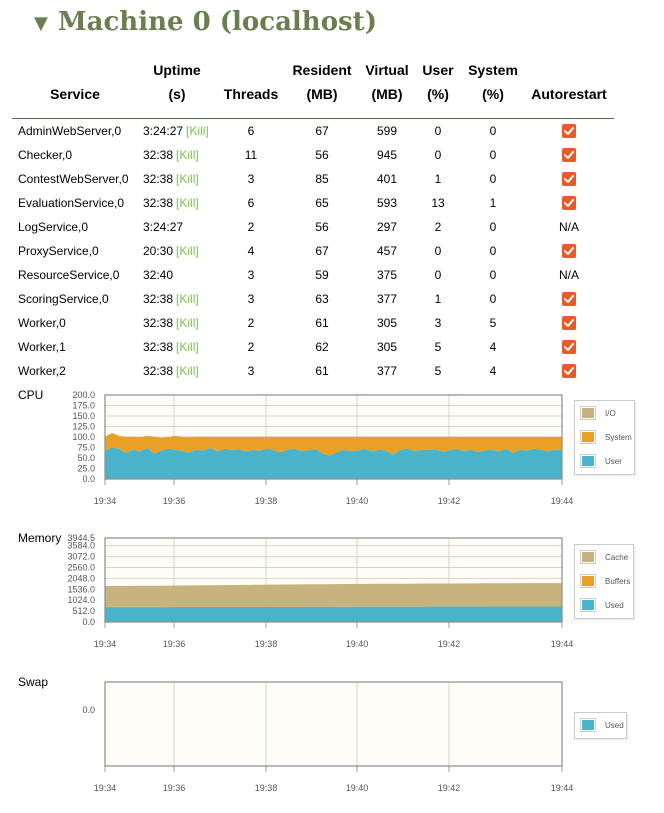 This screenshot has height=813, width=664. Describe the element at coordinates (31, 395) in the screenshot. I see `cpu-graph-label: CPU` at that location.